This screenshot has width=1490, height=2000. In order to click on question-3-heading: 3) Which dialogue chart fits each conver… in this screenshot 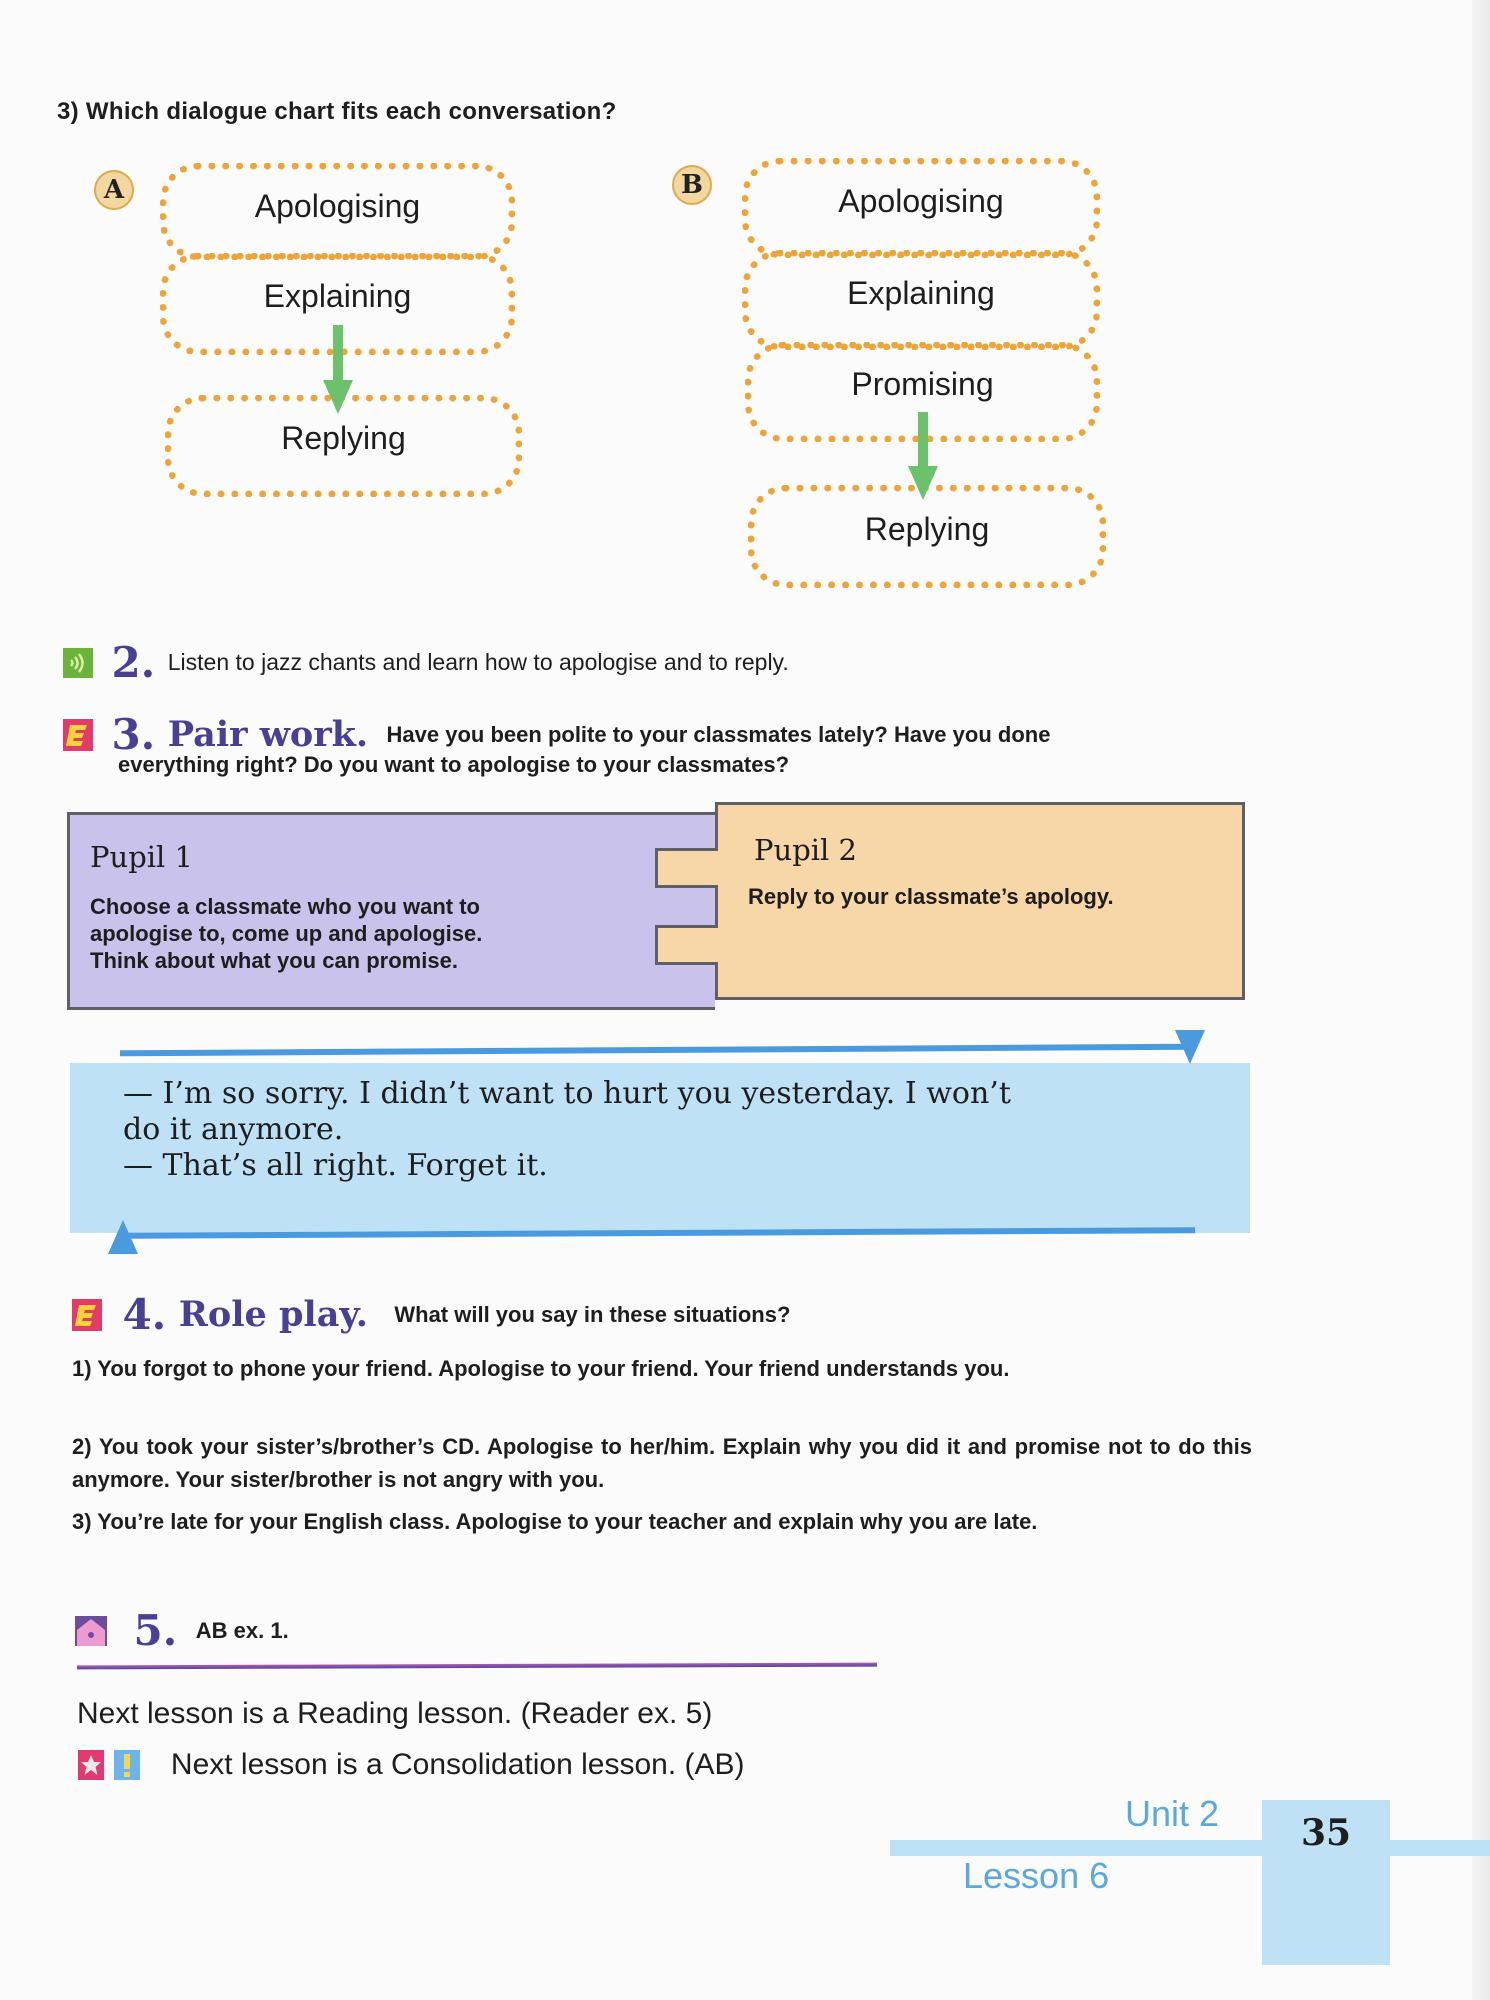, I will do `click(337, 111)`.